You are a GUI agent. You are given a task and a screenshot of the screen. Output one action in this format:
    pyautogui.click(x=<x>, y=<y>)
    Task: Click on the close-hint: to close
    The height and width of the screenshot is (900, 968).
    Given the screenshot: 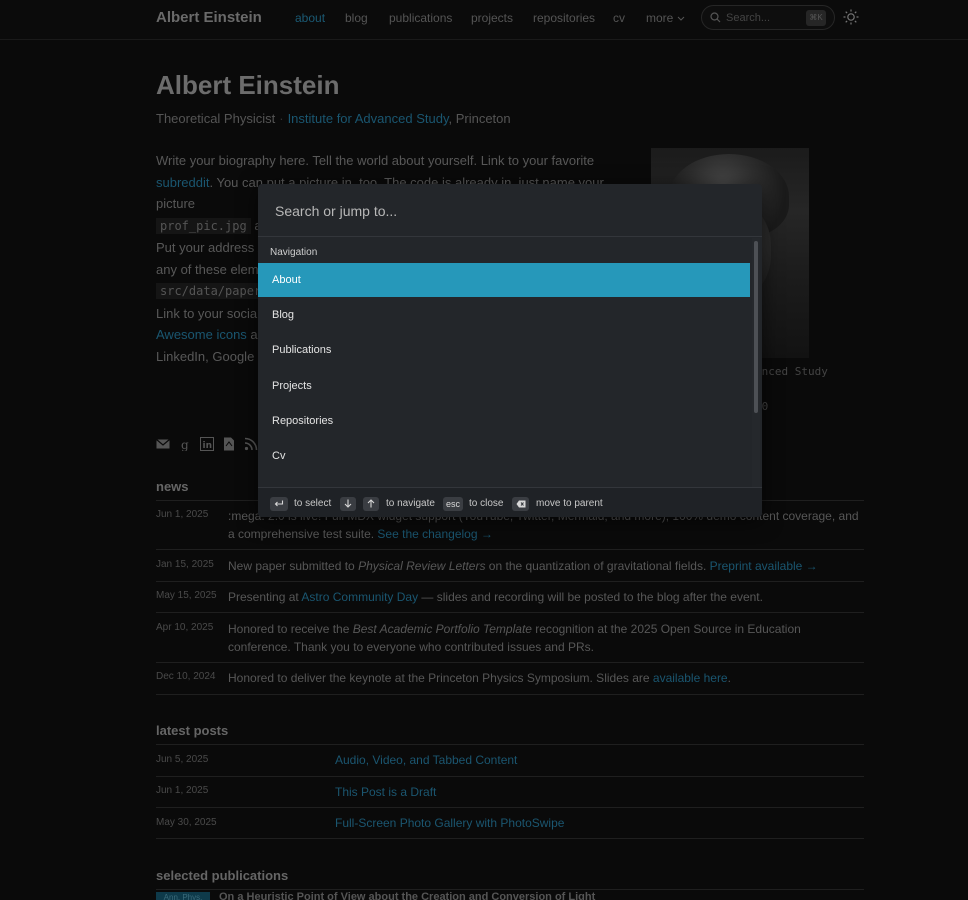 What is the action you would take?
    pyautogui.click(x=486, y=503)
    